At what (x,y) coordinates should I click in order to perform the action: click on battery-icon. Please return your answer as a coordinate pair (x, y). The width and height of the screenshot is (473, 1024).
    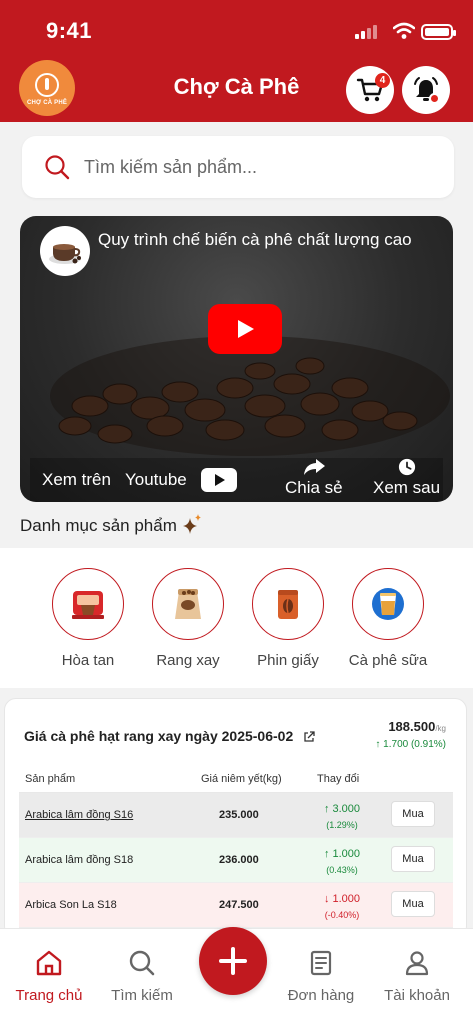
    Looking at the image, I should click on (438, 32).